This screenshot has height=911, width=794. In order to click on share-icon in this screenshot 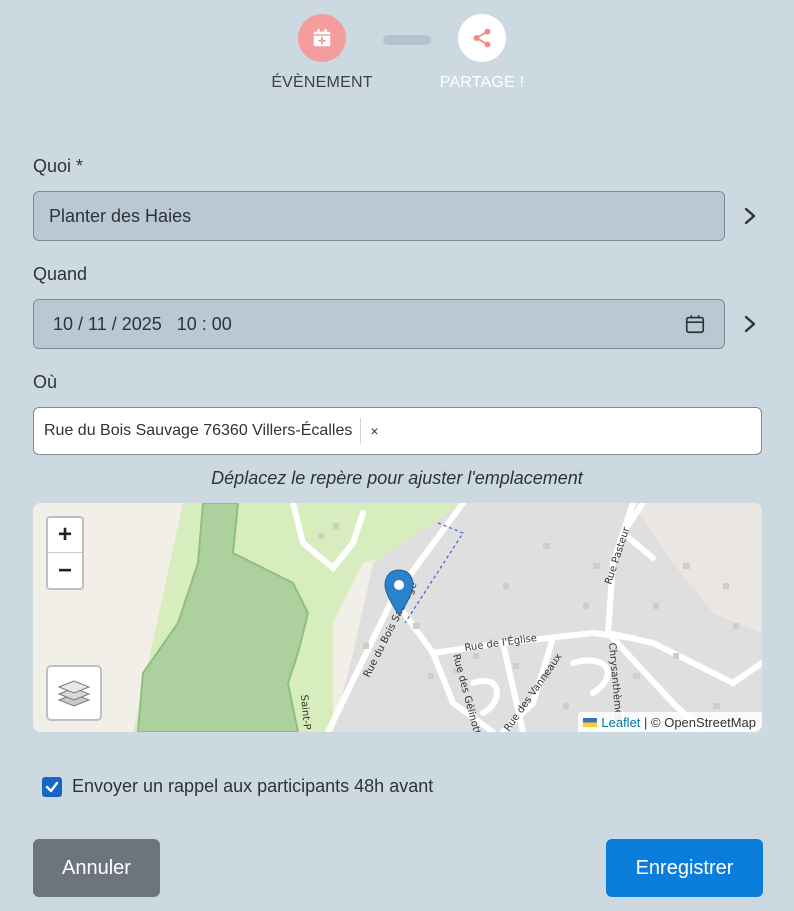, I will do `click(482, 38)`.